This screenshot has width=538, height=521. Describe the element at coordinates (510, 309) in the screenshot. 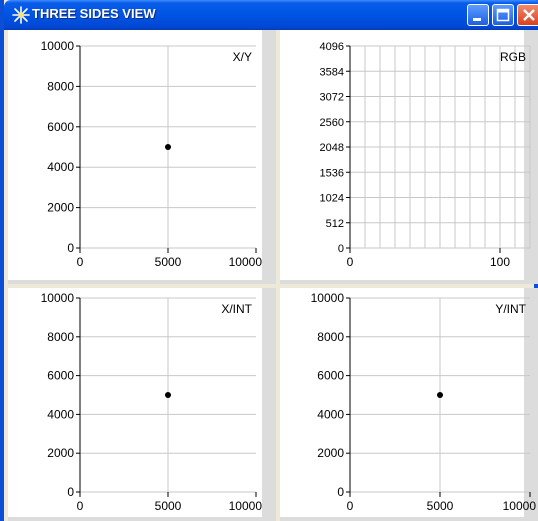

I see `chart-title: Y/INT` at that location.